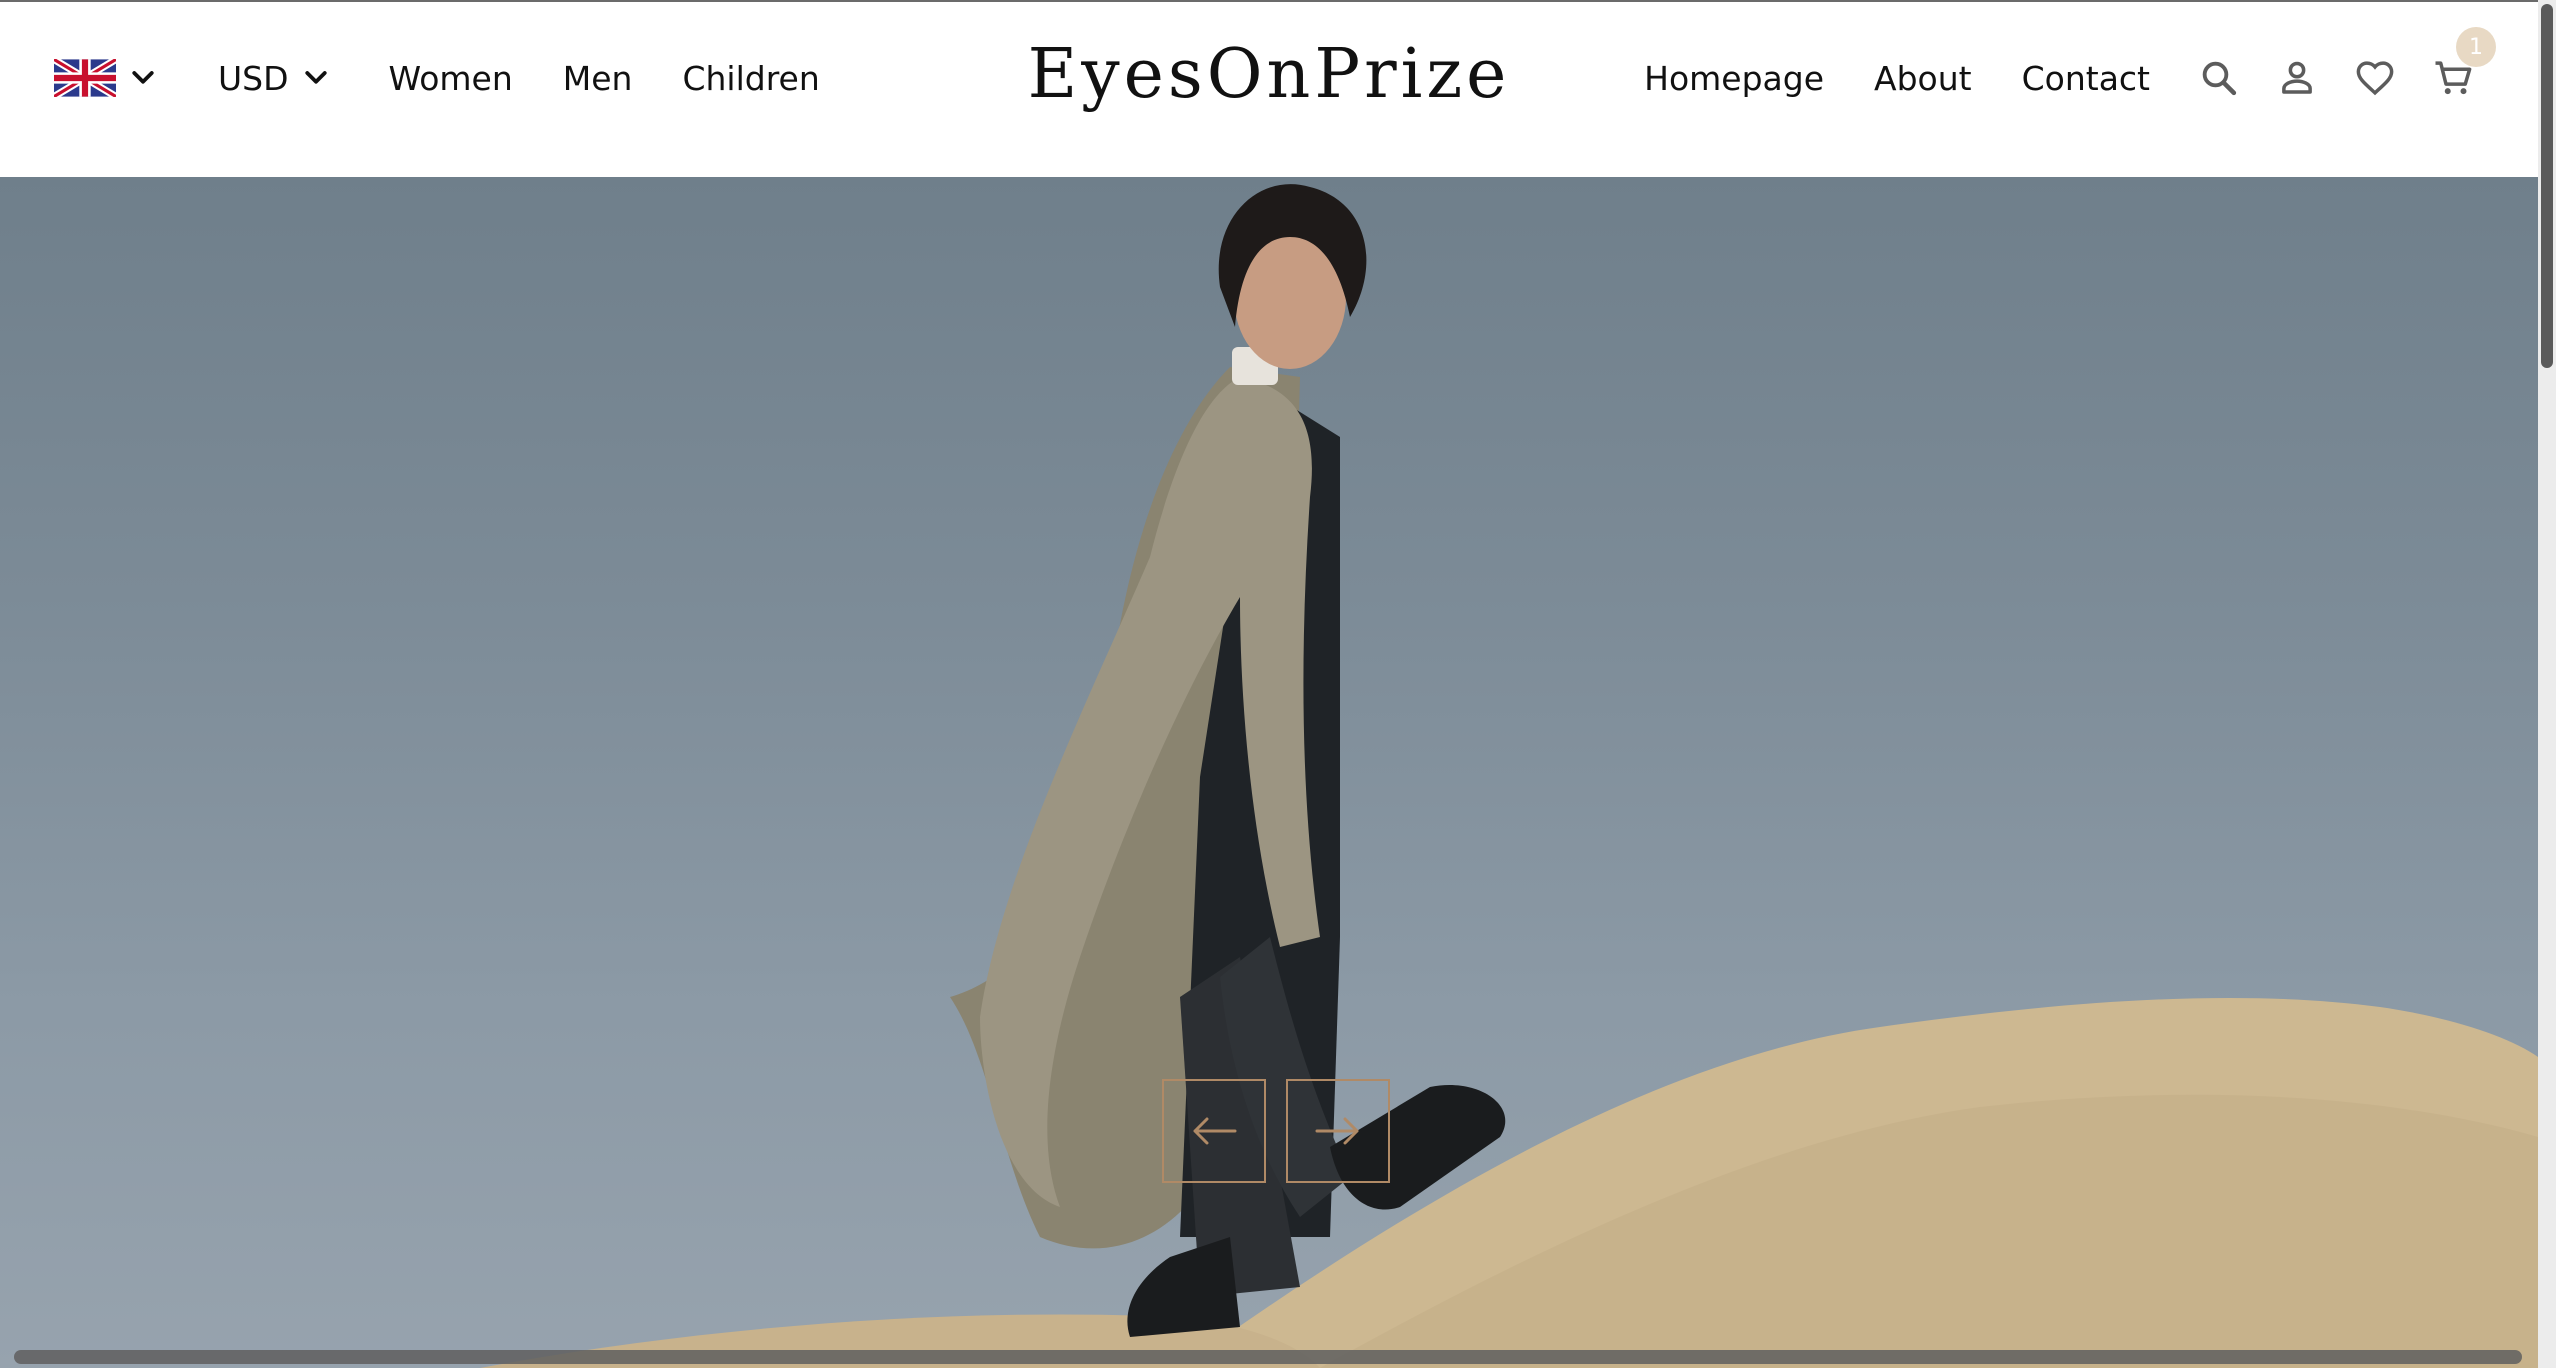  I want to click on person-icon, so click(2297, 77).